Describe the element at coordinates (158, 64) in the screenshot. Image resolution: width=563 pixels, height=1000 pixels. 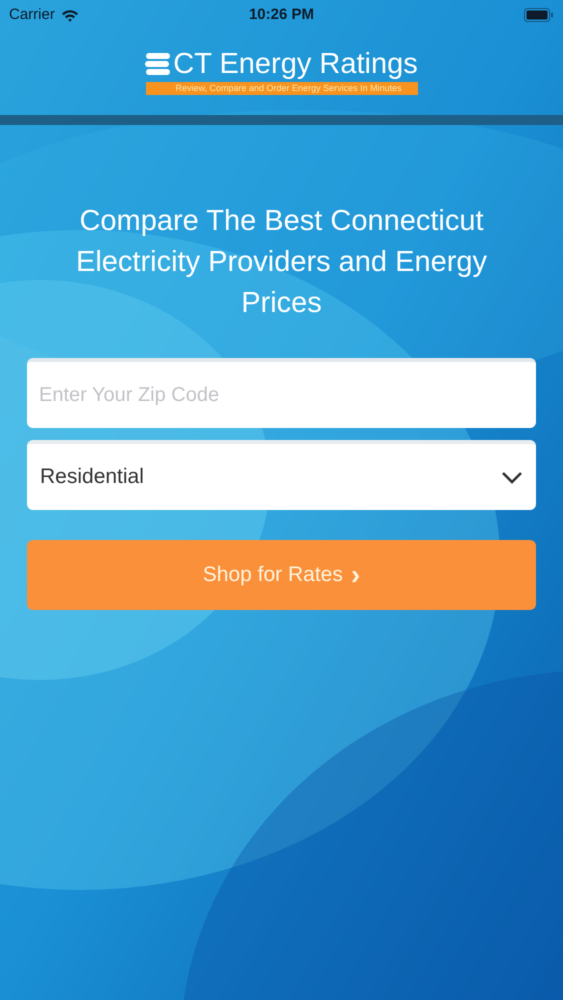
I see `logo-icon` at that location.